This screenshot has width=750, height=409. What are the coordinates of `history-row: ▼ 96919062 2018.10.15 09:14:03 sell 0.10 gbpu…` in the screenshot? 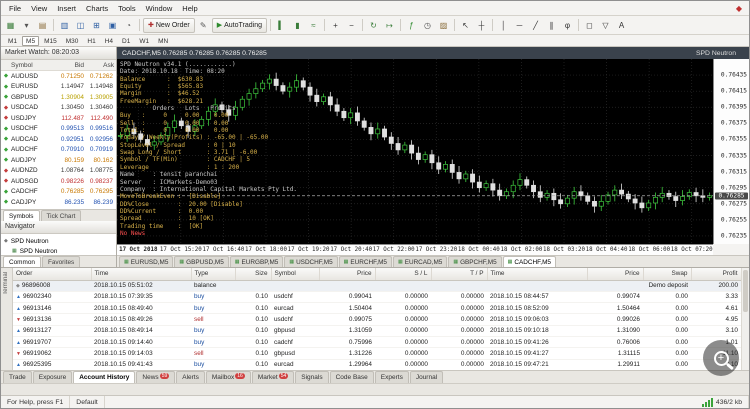 It's located at (377, 353).